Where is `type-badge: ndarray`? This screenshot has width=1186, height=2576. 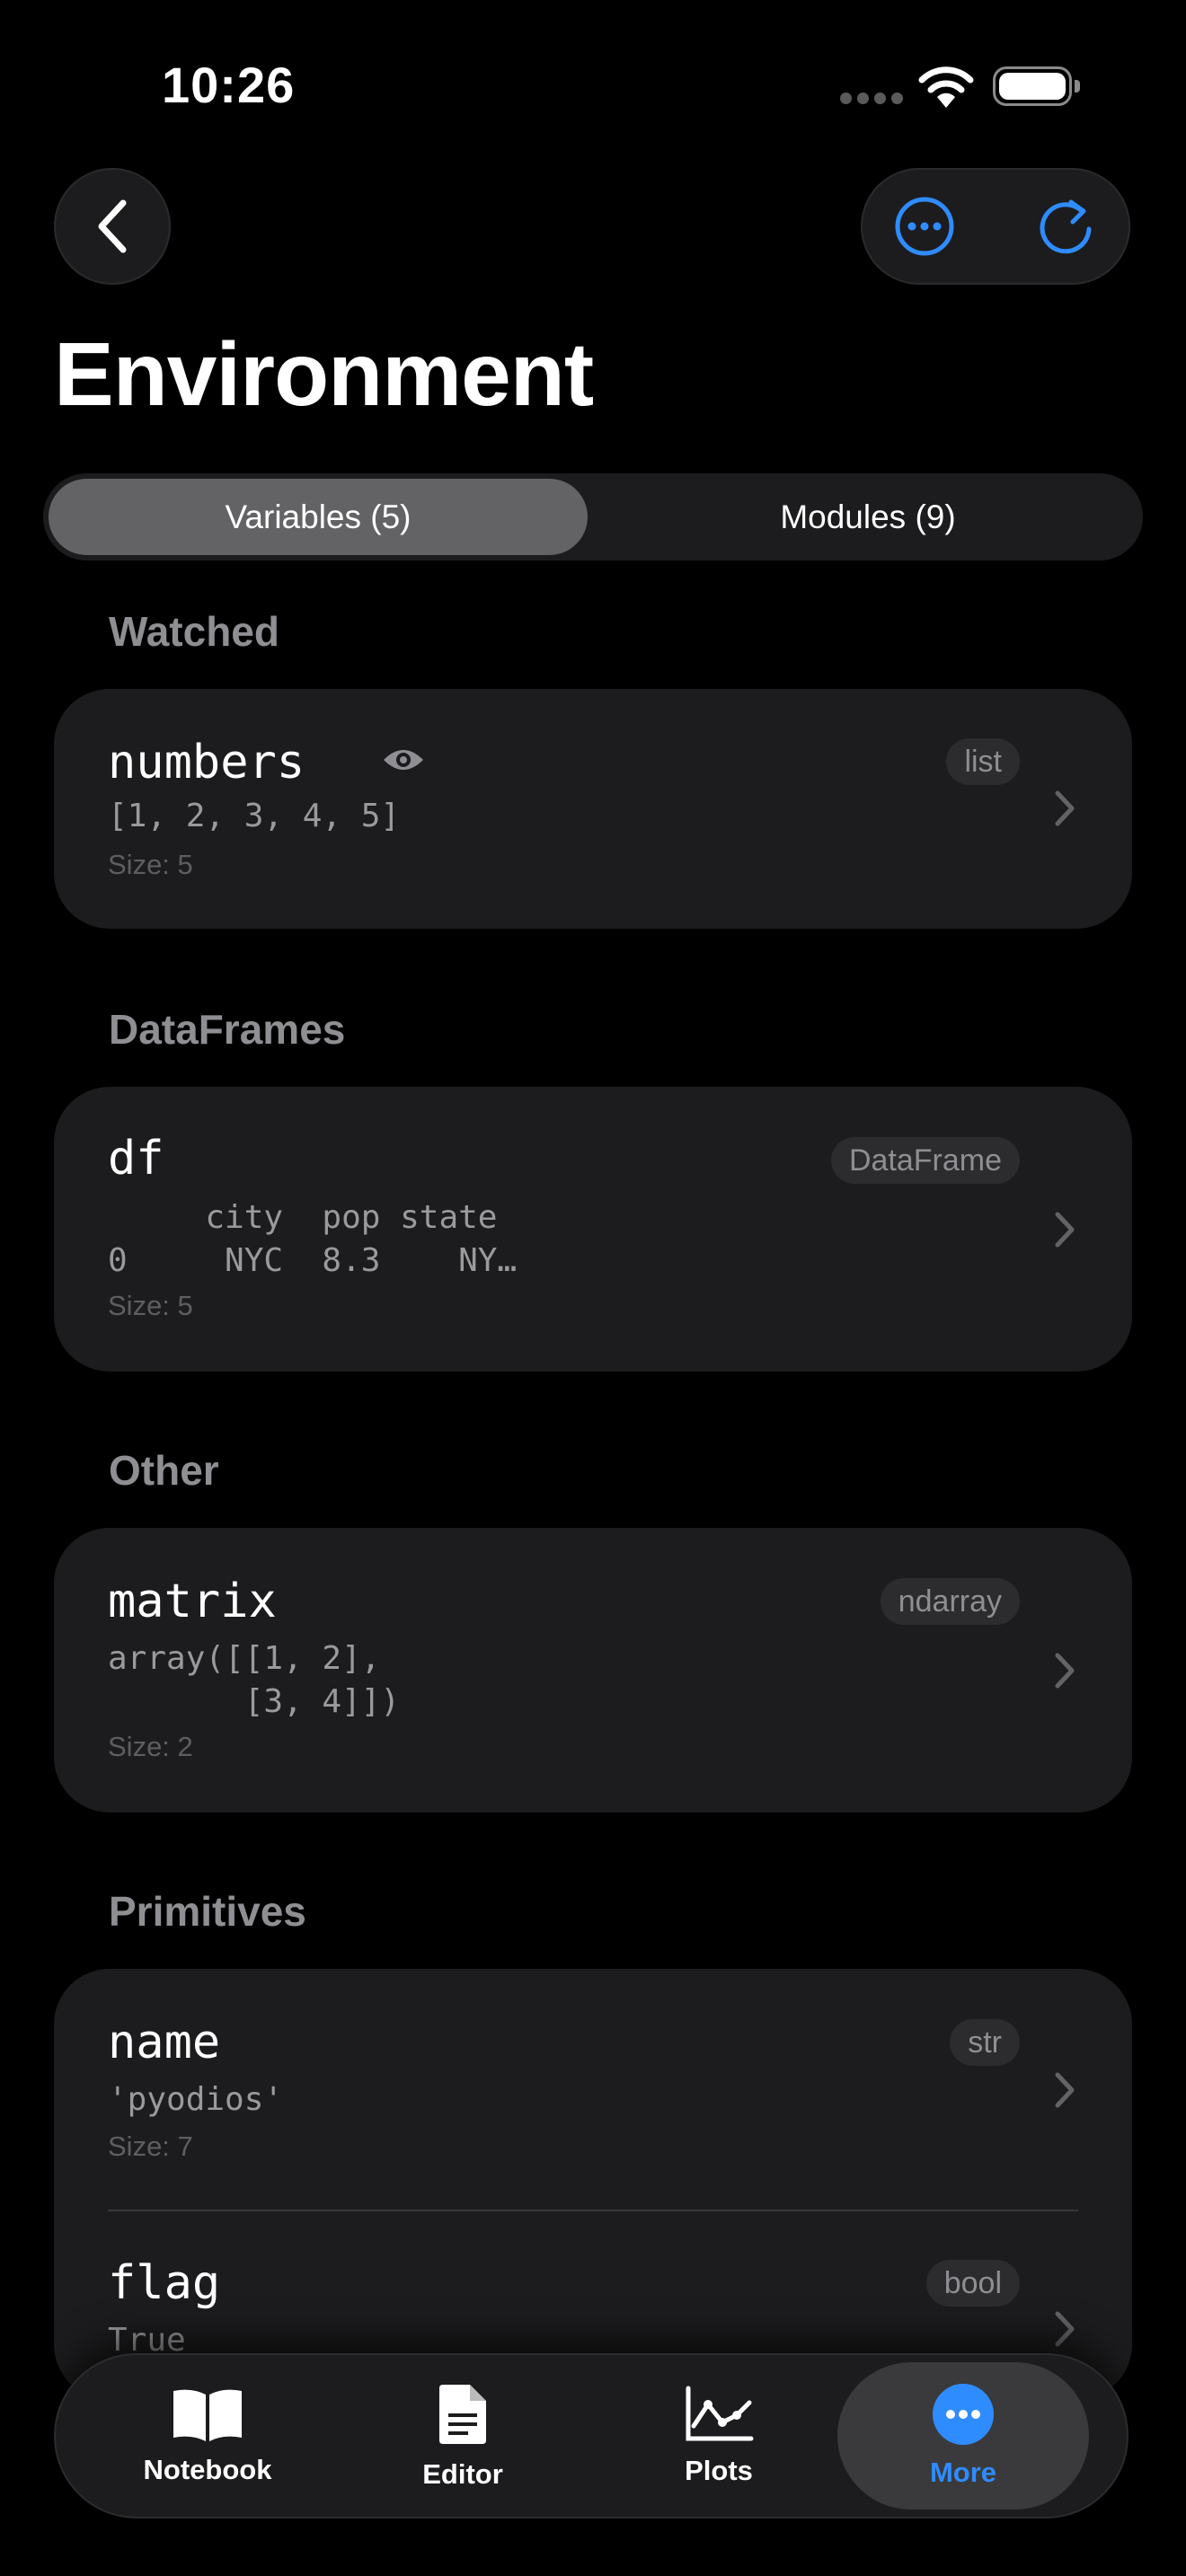 type-badge: ndarray is located at coordinates (950, 1601).